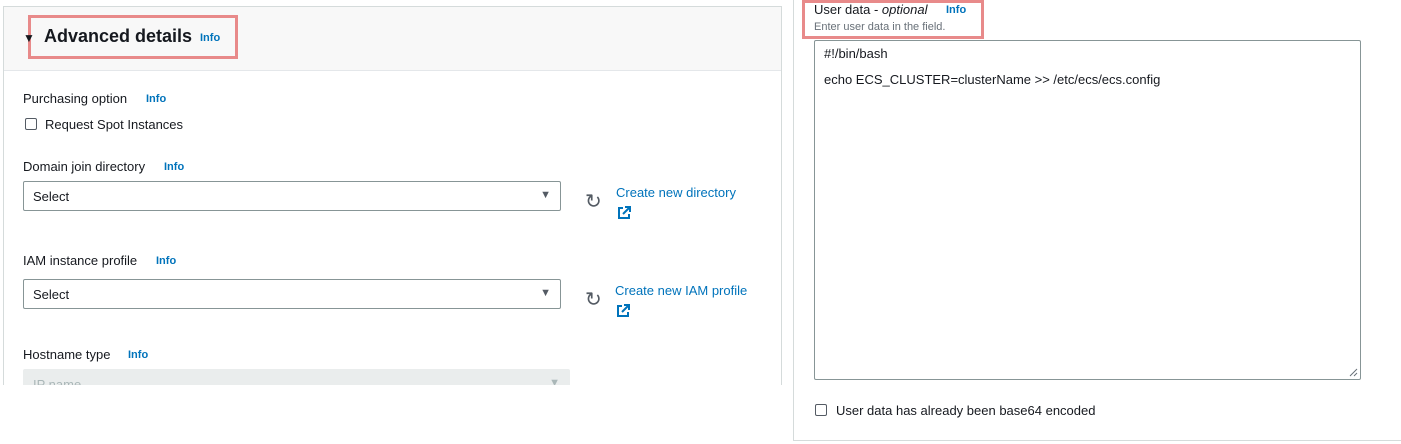  Describe the element at coordinates (292, 196) in the screenshot. I see `domain-join-directory-select: Select ▼` at that location.